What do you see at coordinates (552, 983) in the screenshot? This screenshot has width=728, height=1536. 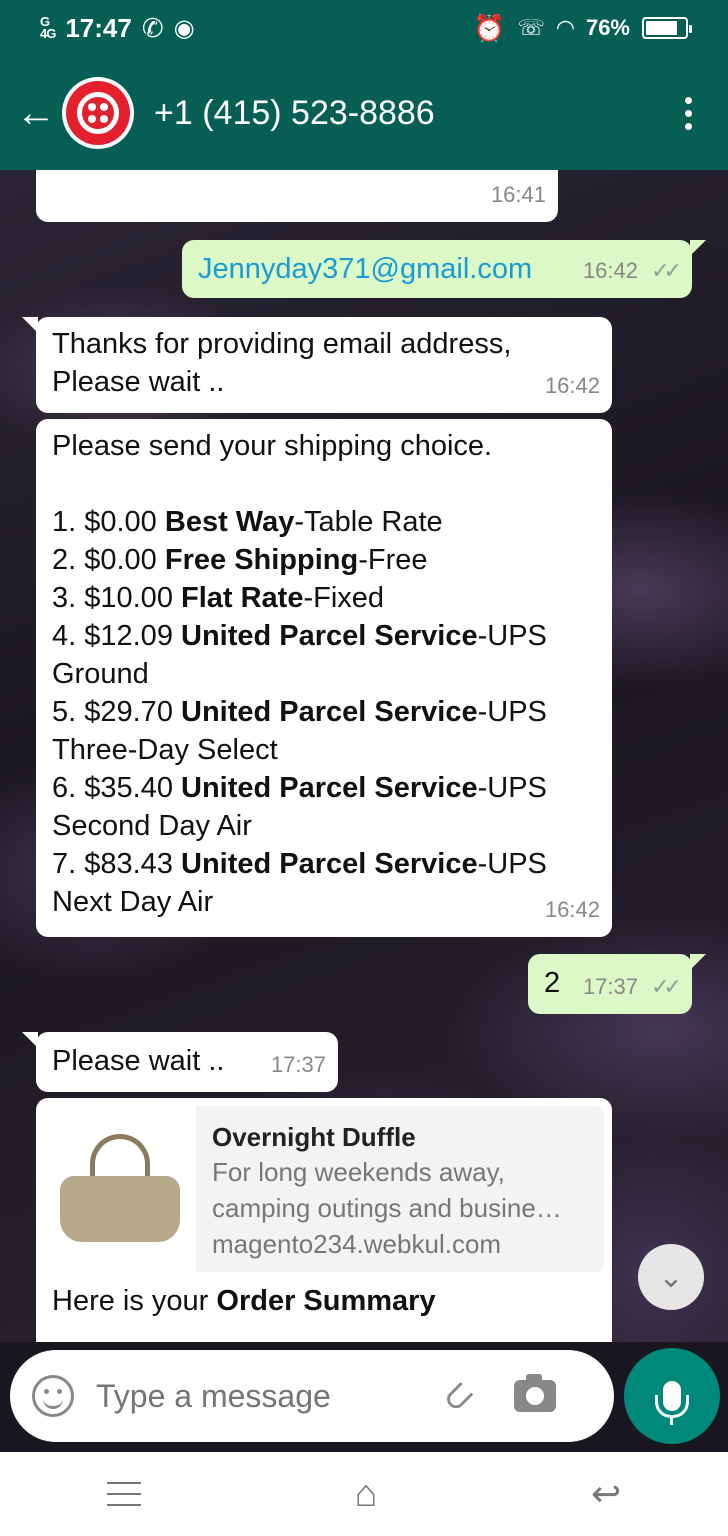 I see `message-text: 2` at bounding box center [552, 983].